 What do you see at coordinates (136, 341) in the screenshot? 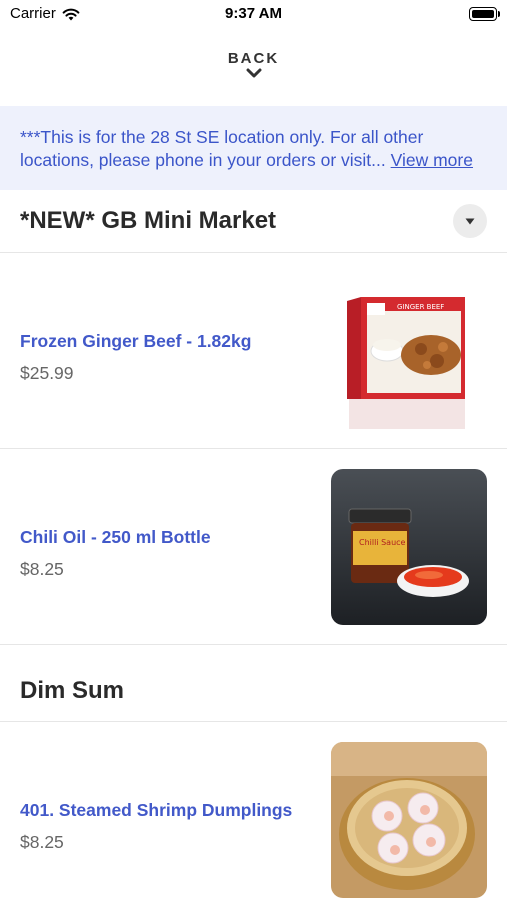
I see `item-name: Frozen Ginger Beef - 1.82kg` at bounding box center [136, 341].